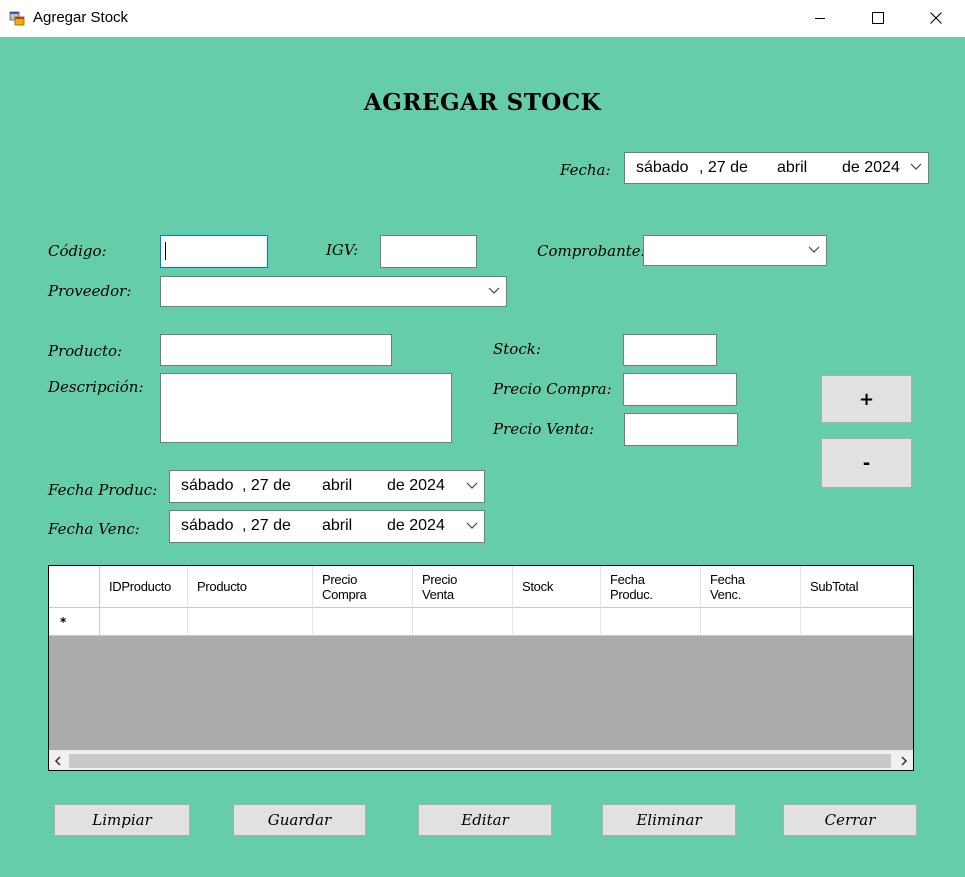  I want to click on limpiar-button: Limpiar, so click(122, 820).